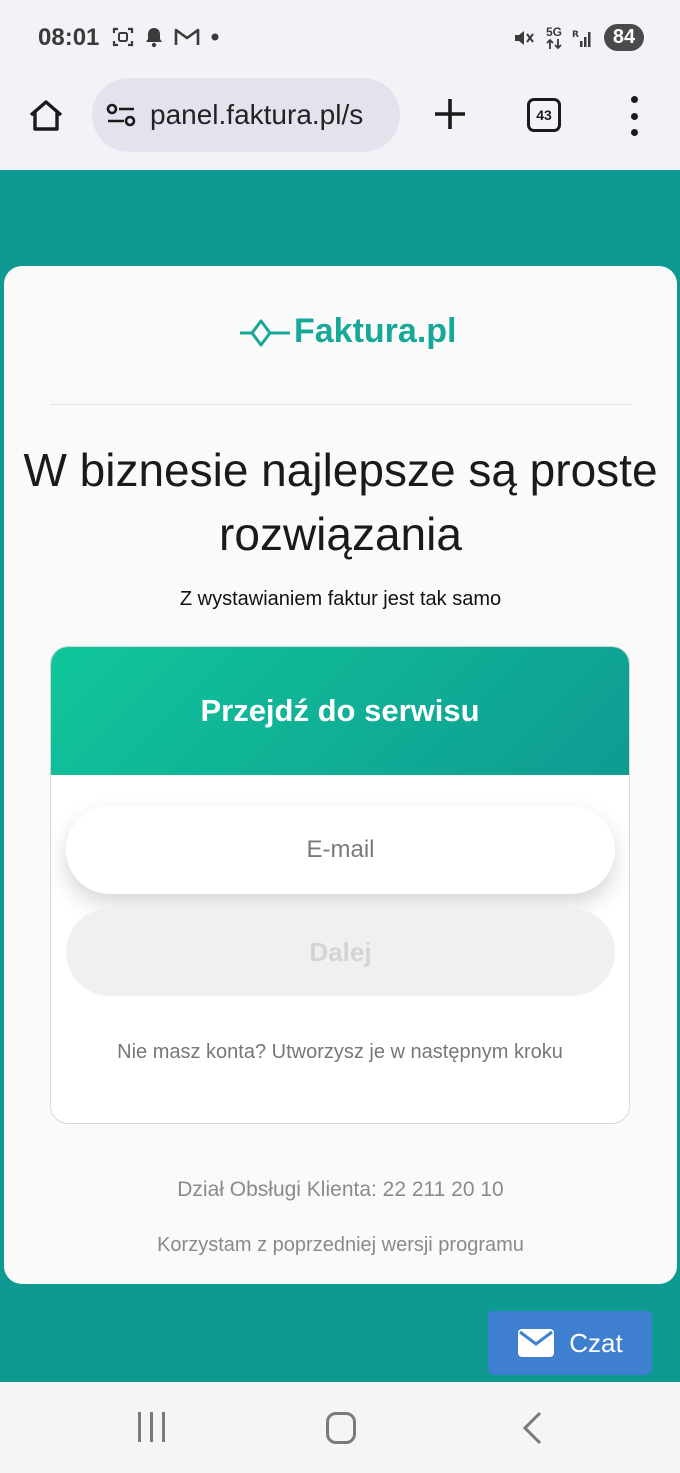  What do you see at coordinates (375, 331) in the screenshot?
I see `logo-text: Faktura.pl` at bounding box center [375, 331].